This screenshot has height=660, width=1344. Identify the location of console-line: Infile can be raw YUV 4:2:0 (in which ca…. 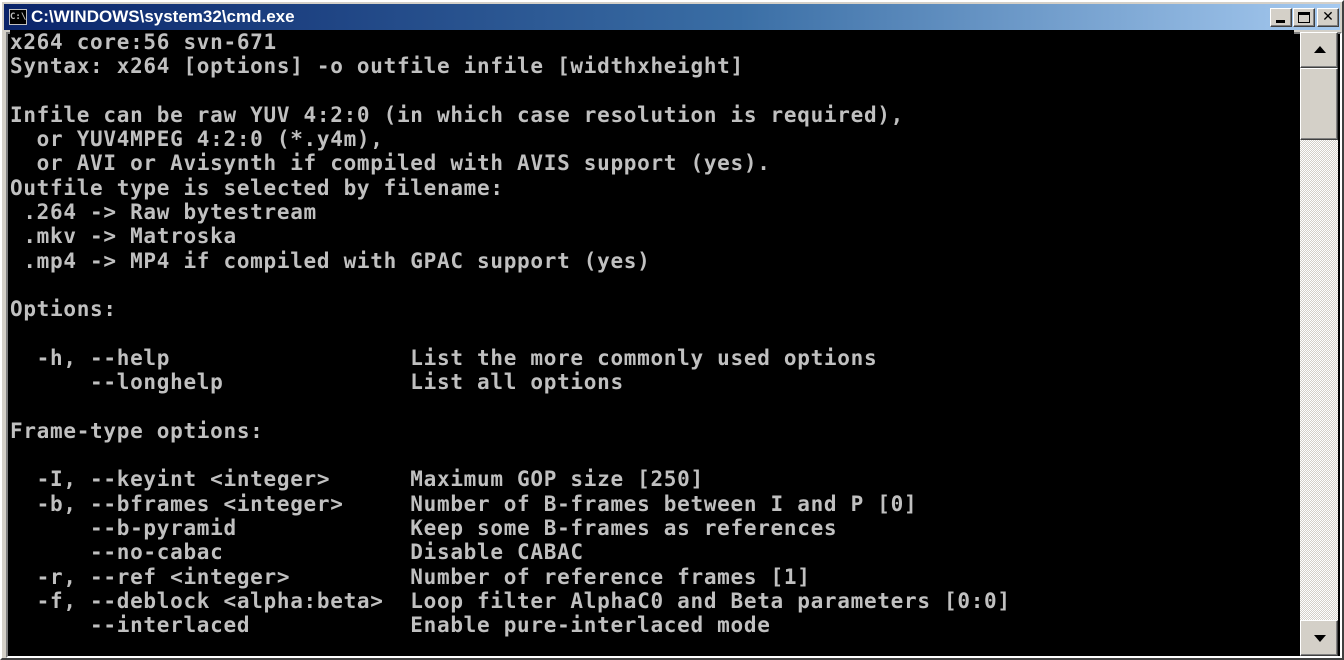
(457, 114).